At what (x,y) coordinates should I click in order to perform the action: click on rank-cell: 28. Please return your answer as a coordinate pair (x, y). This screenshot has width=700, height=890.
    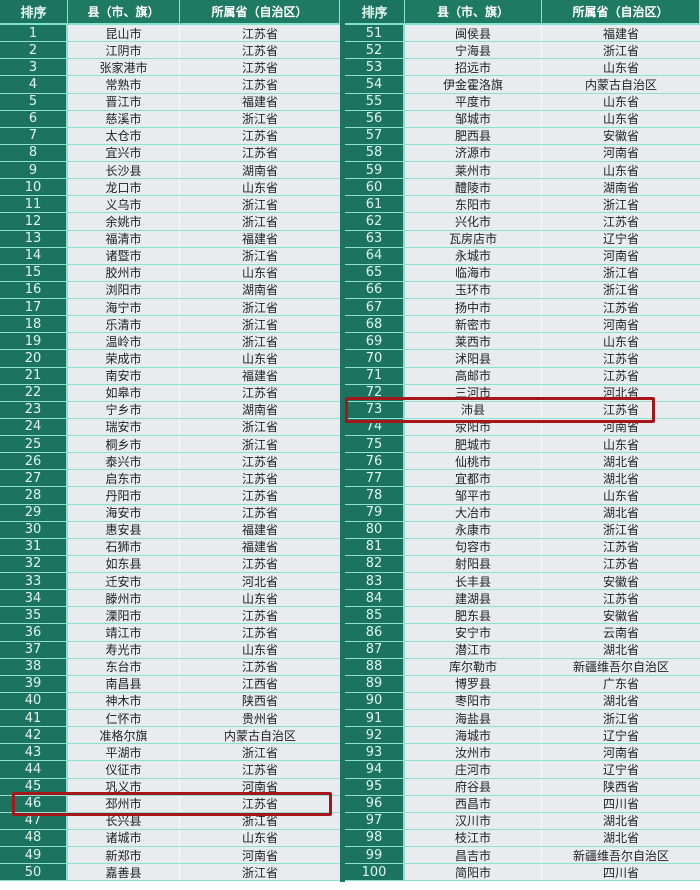
    Looking at the image, I should click on (34, 495).